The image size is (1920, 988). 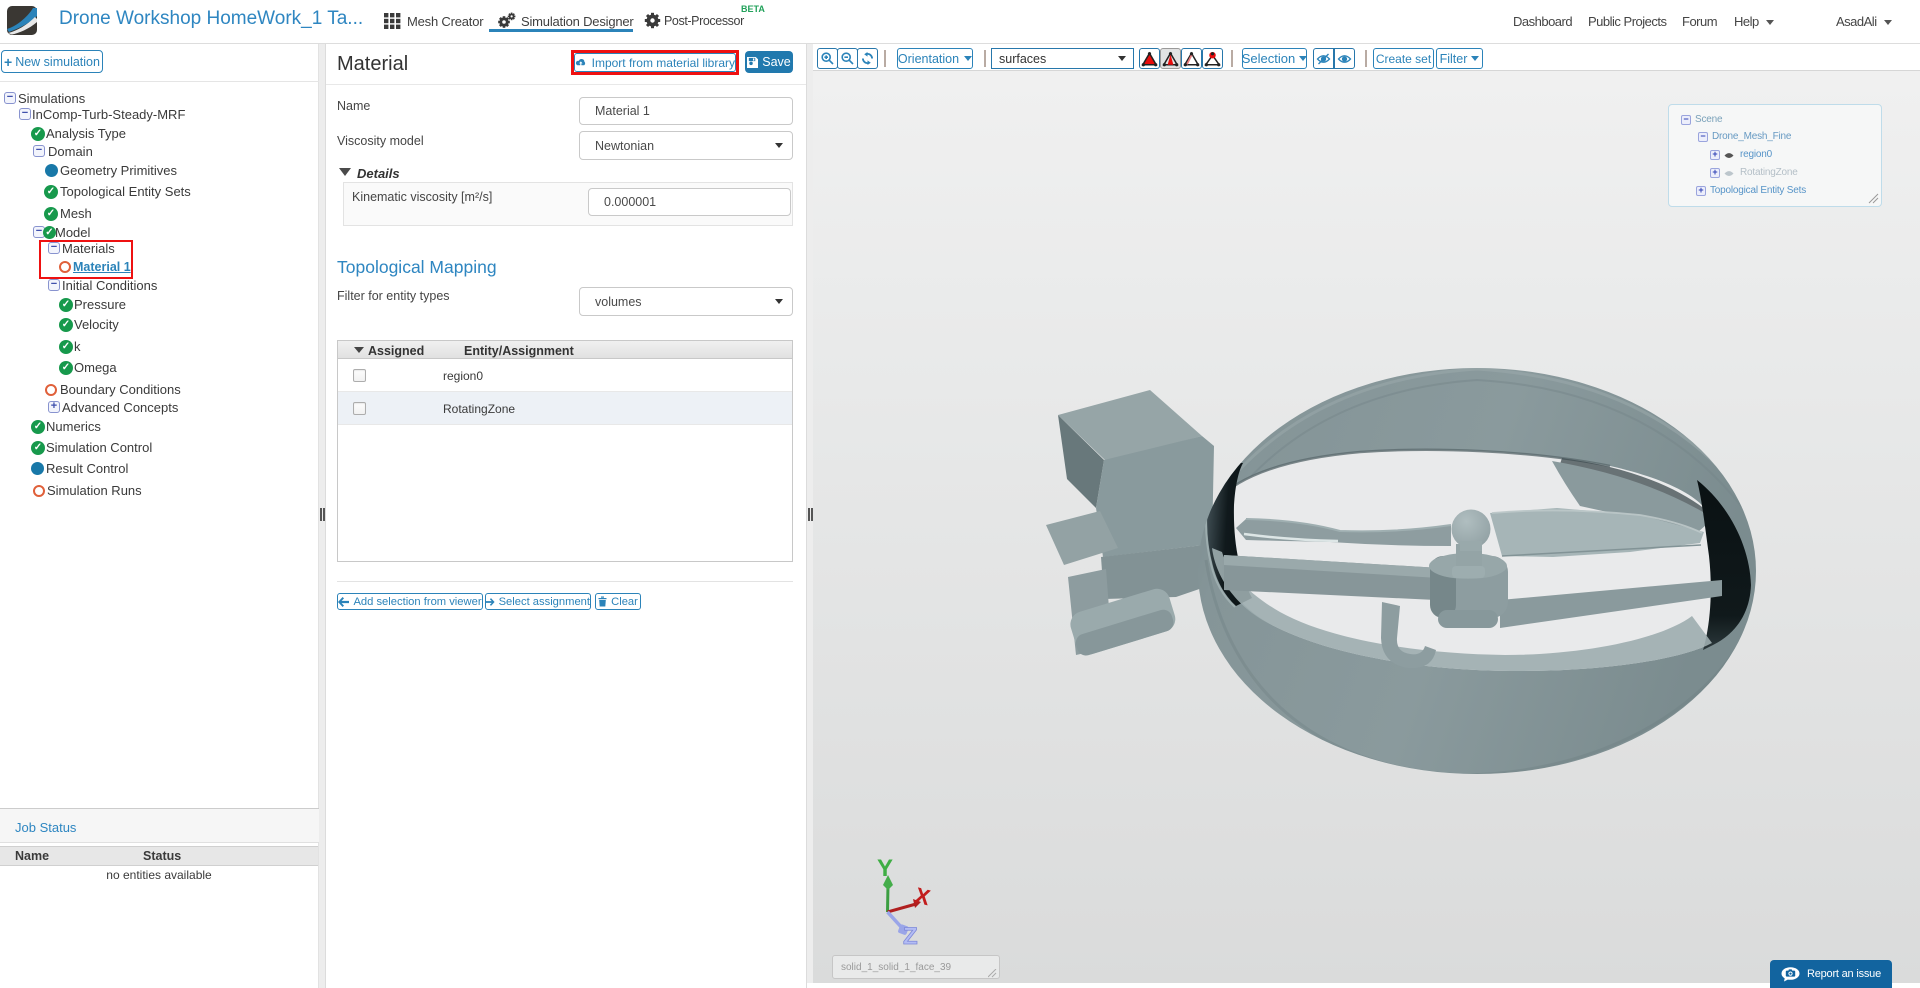 I want to click on svg-text: Y, so click(x=885, y=868).